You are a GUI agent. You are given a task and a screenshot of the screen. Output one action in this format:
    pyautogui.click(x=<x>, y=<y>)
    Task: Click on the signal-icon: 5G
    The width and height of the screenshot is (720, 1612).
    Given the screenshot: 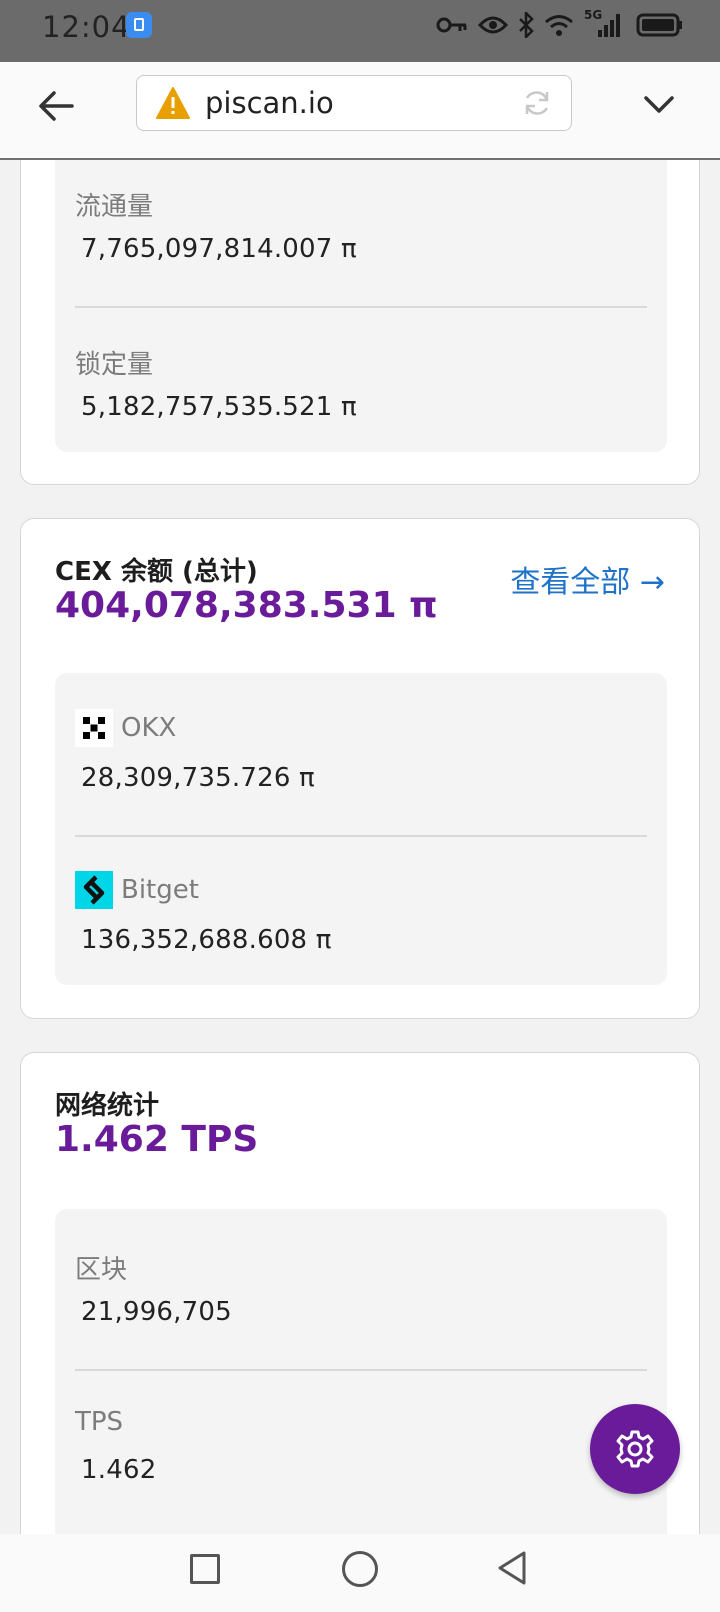 What is the action you would take?
    pyautogui.click(x=605, y=23)
    